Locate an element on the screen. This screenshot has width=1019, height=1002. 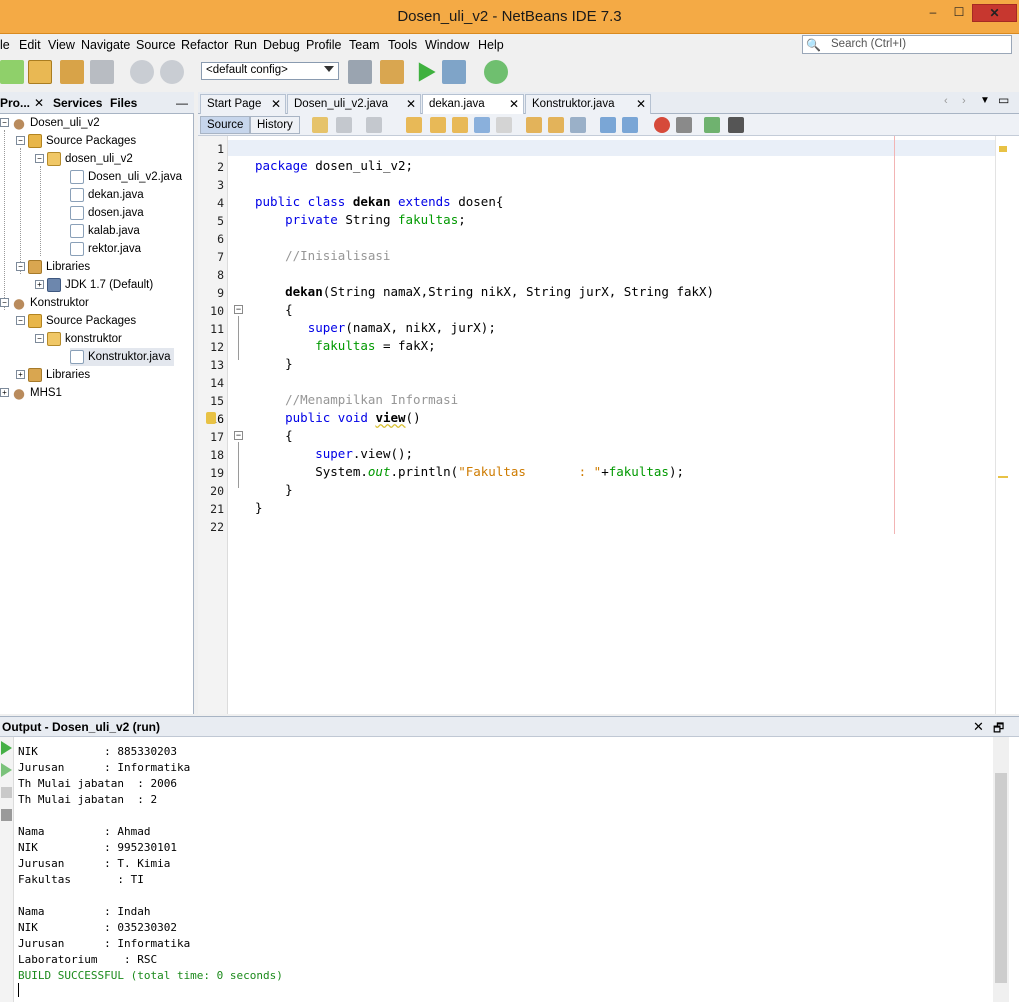
rerun-icon is located at coordinates (6, 748).